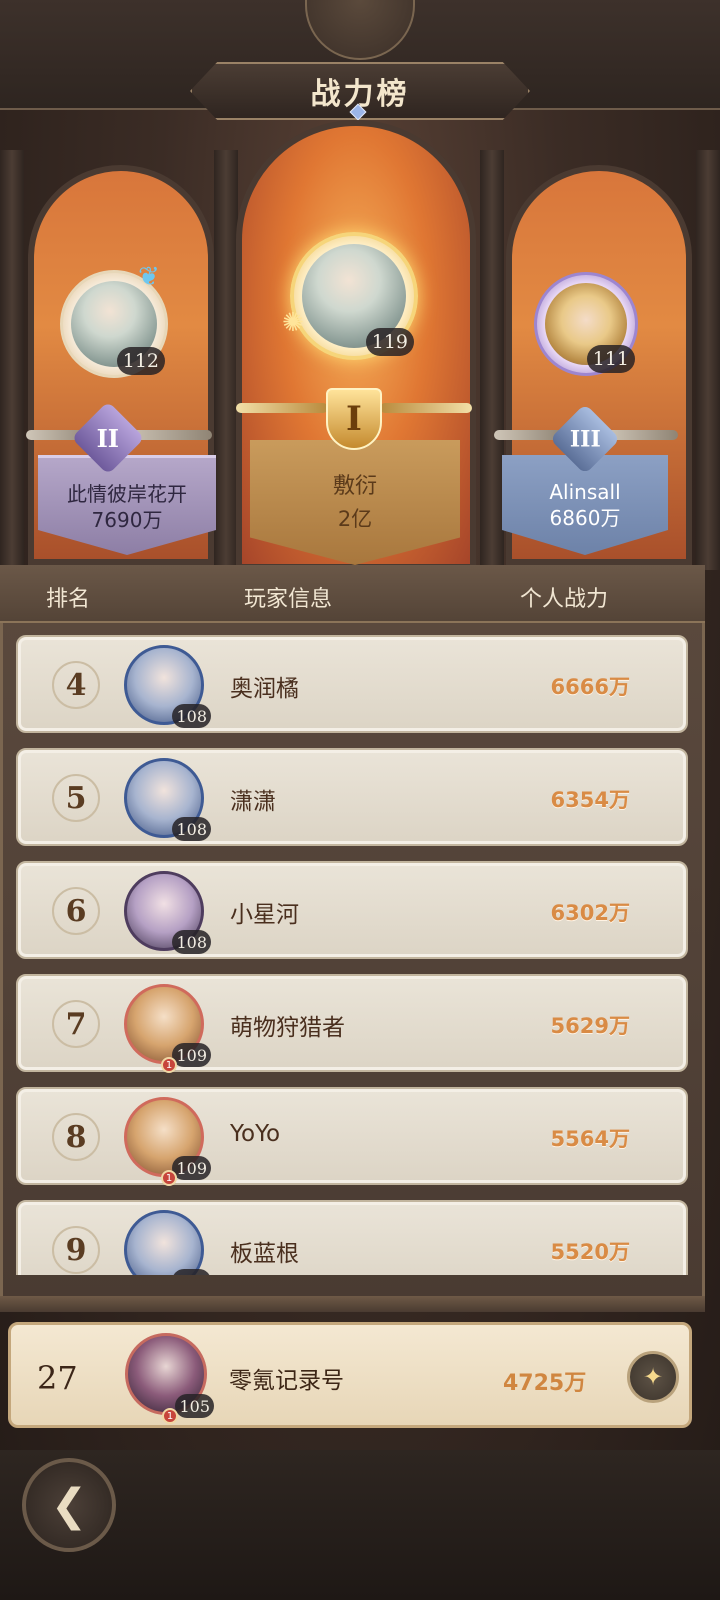  I want to click on rank-emblem-first: I, so click(354, 419).